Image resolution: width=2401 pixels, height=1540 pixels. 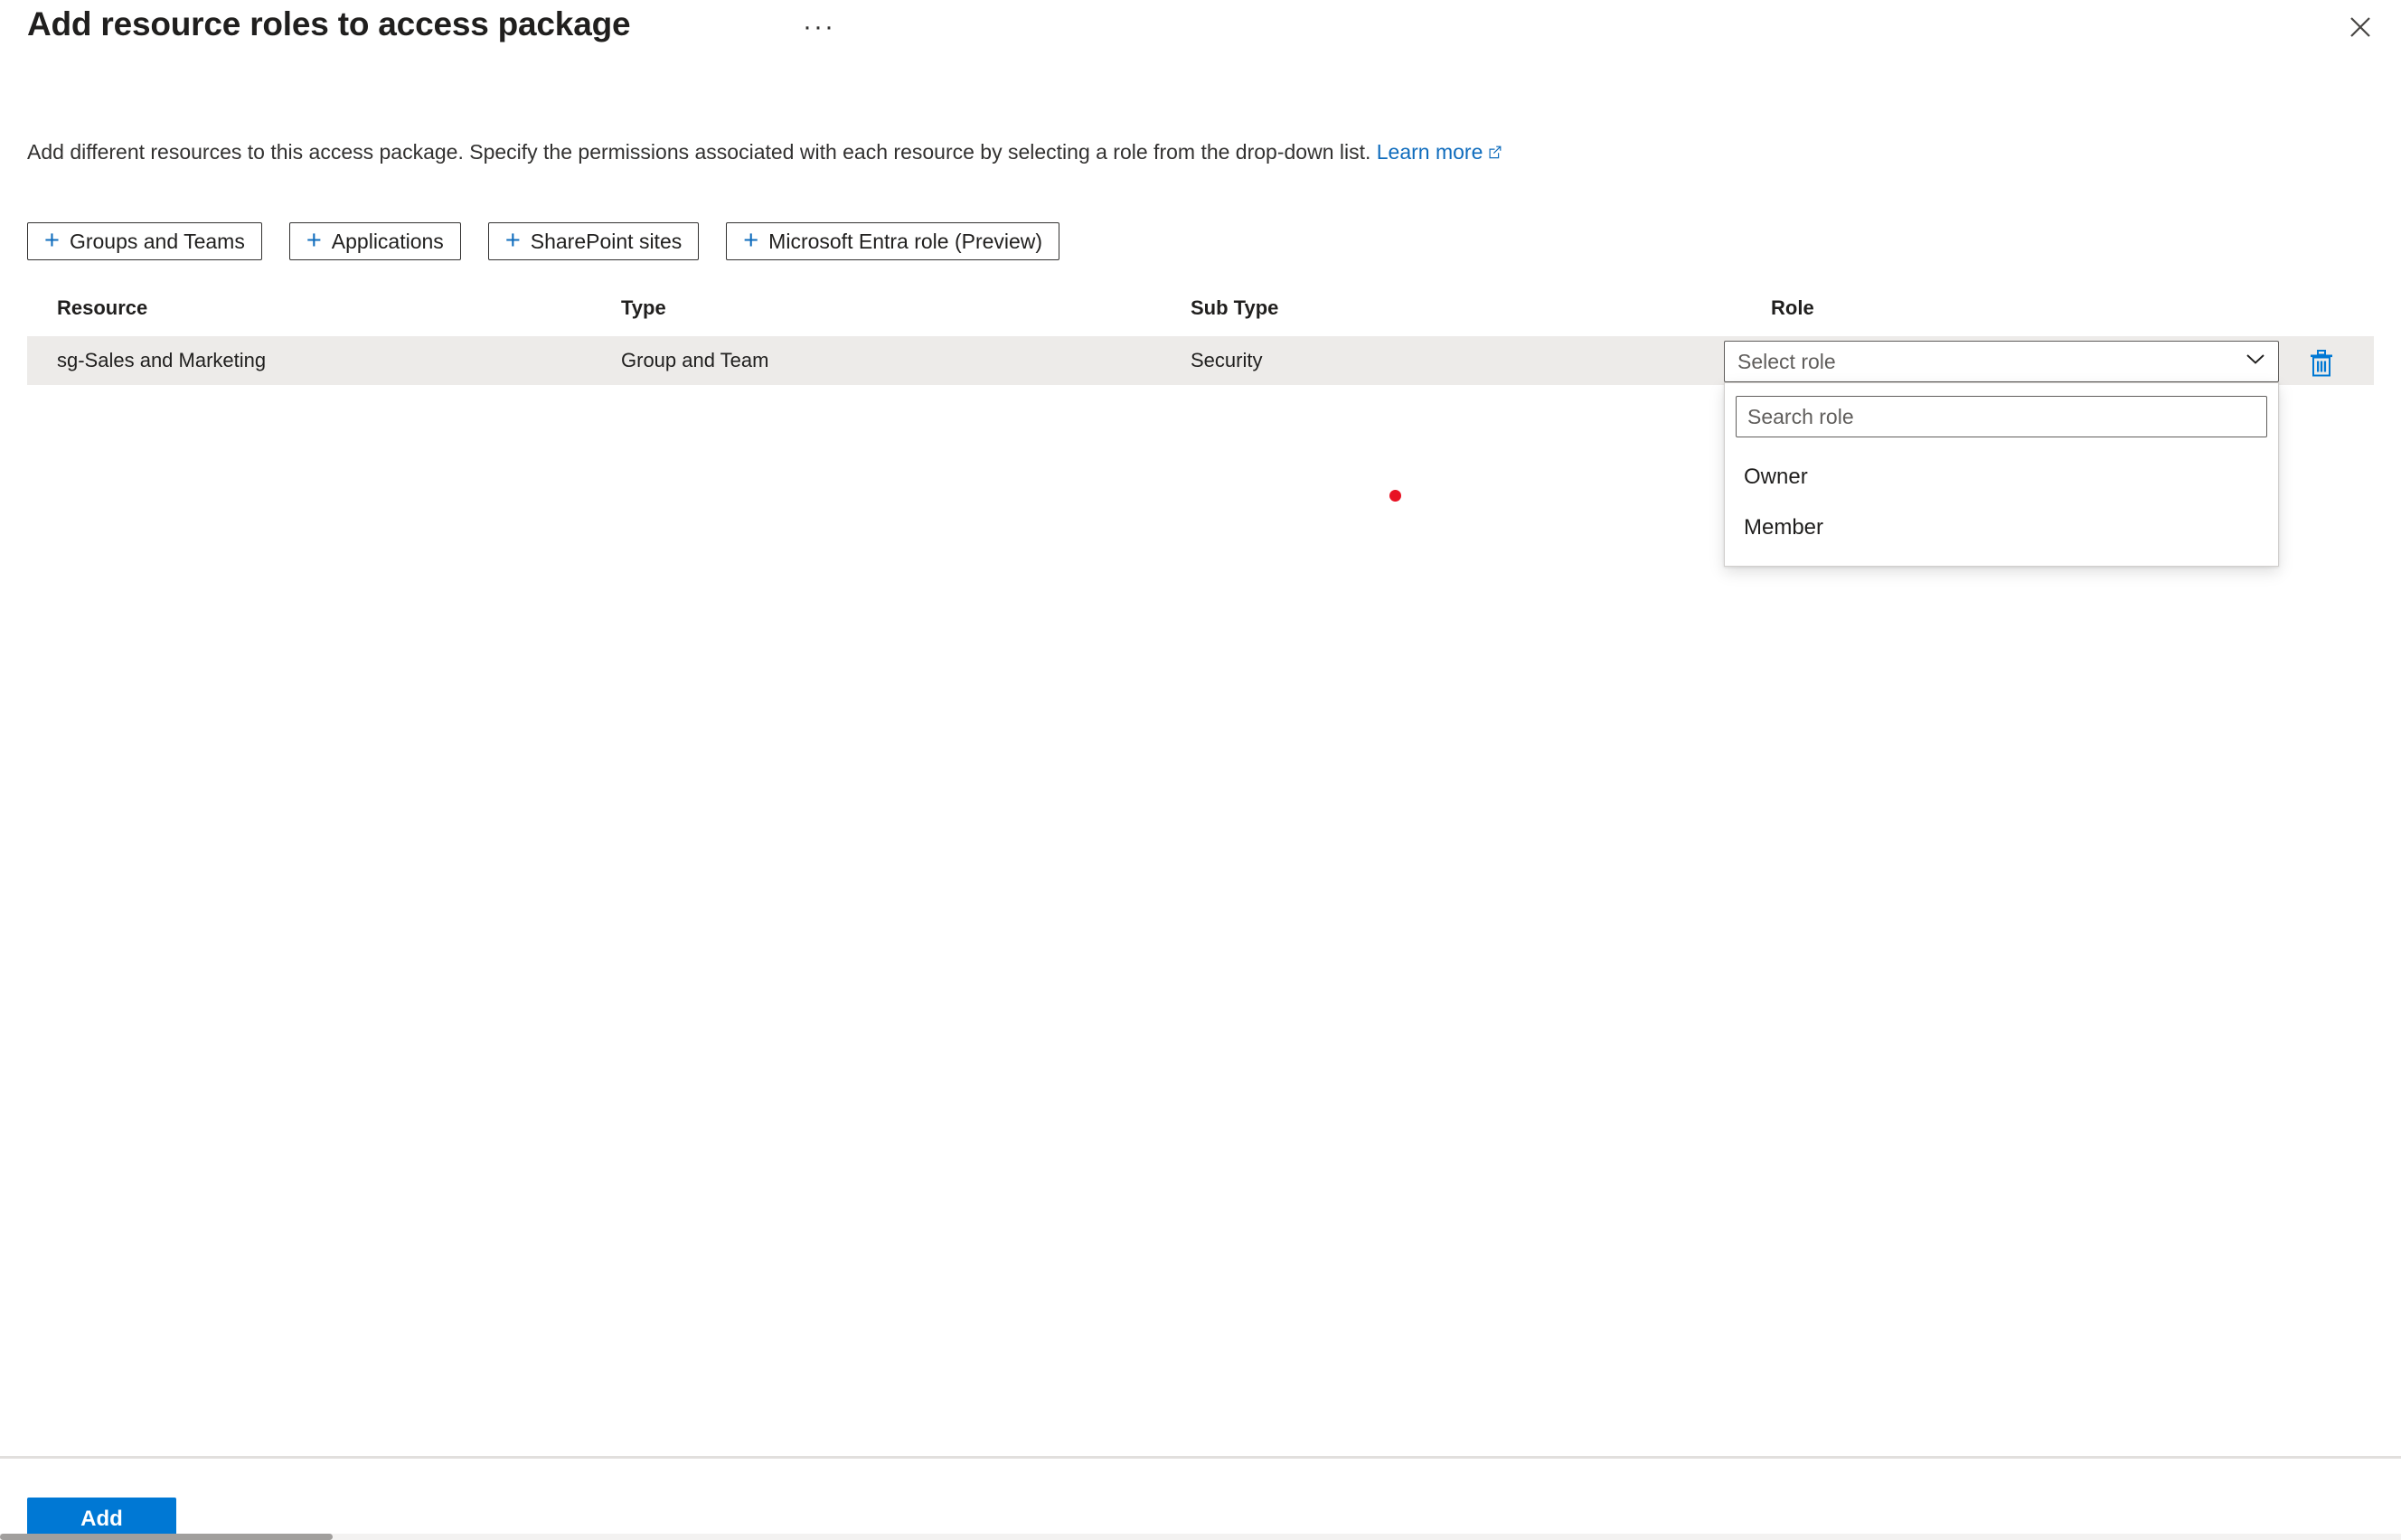 I want to click on role-select-value: Select role, so click(x=1786, y=361).